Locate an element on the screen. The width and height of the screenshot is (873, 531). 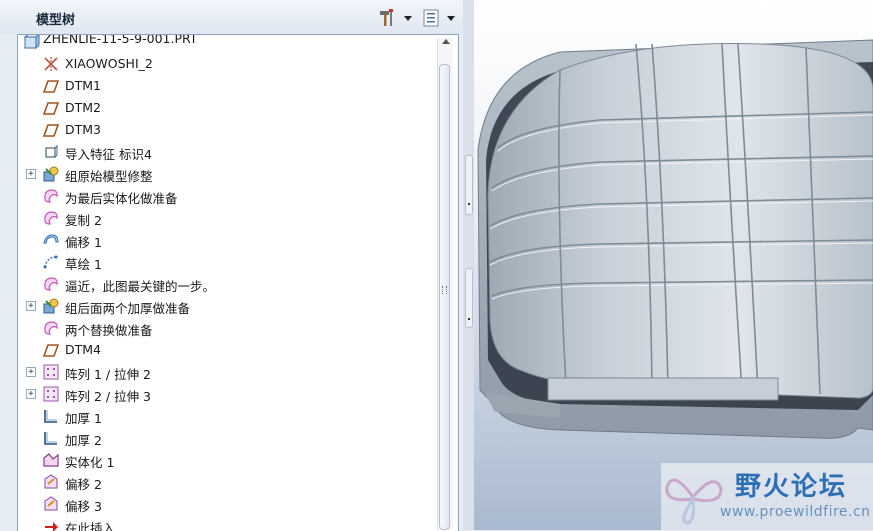
tree-item: 实体化 1 is located at coordinates (228, 460).